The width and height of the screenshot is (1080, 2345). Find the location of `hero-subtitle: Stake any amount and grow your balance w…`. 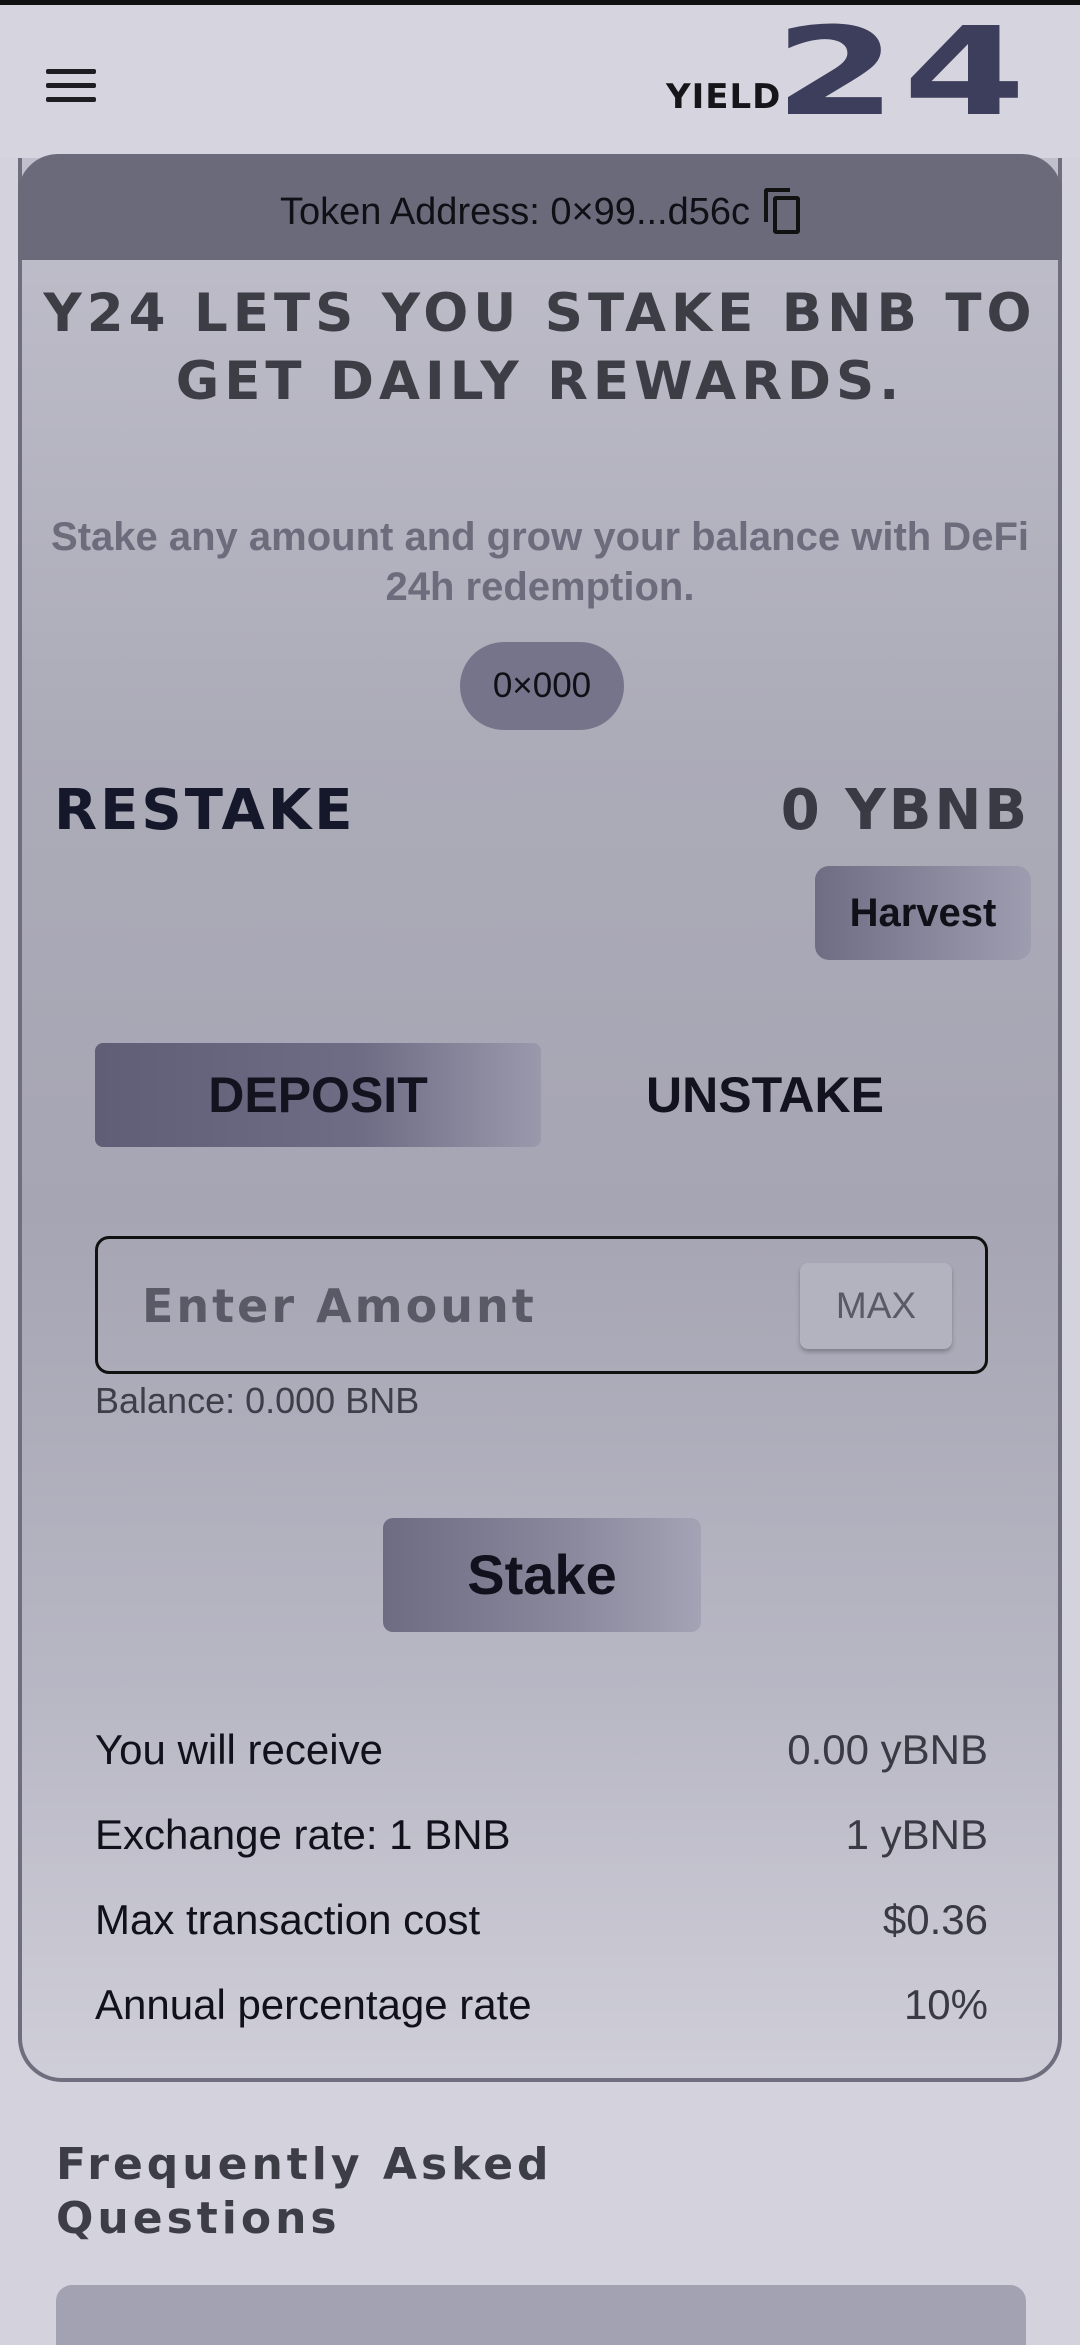

hero-subtitle: Stake any amount and grow your balance w… is located at coordinates (540, 562).